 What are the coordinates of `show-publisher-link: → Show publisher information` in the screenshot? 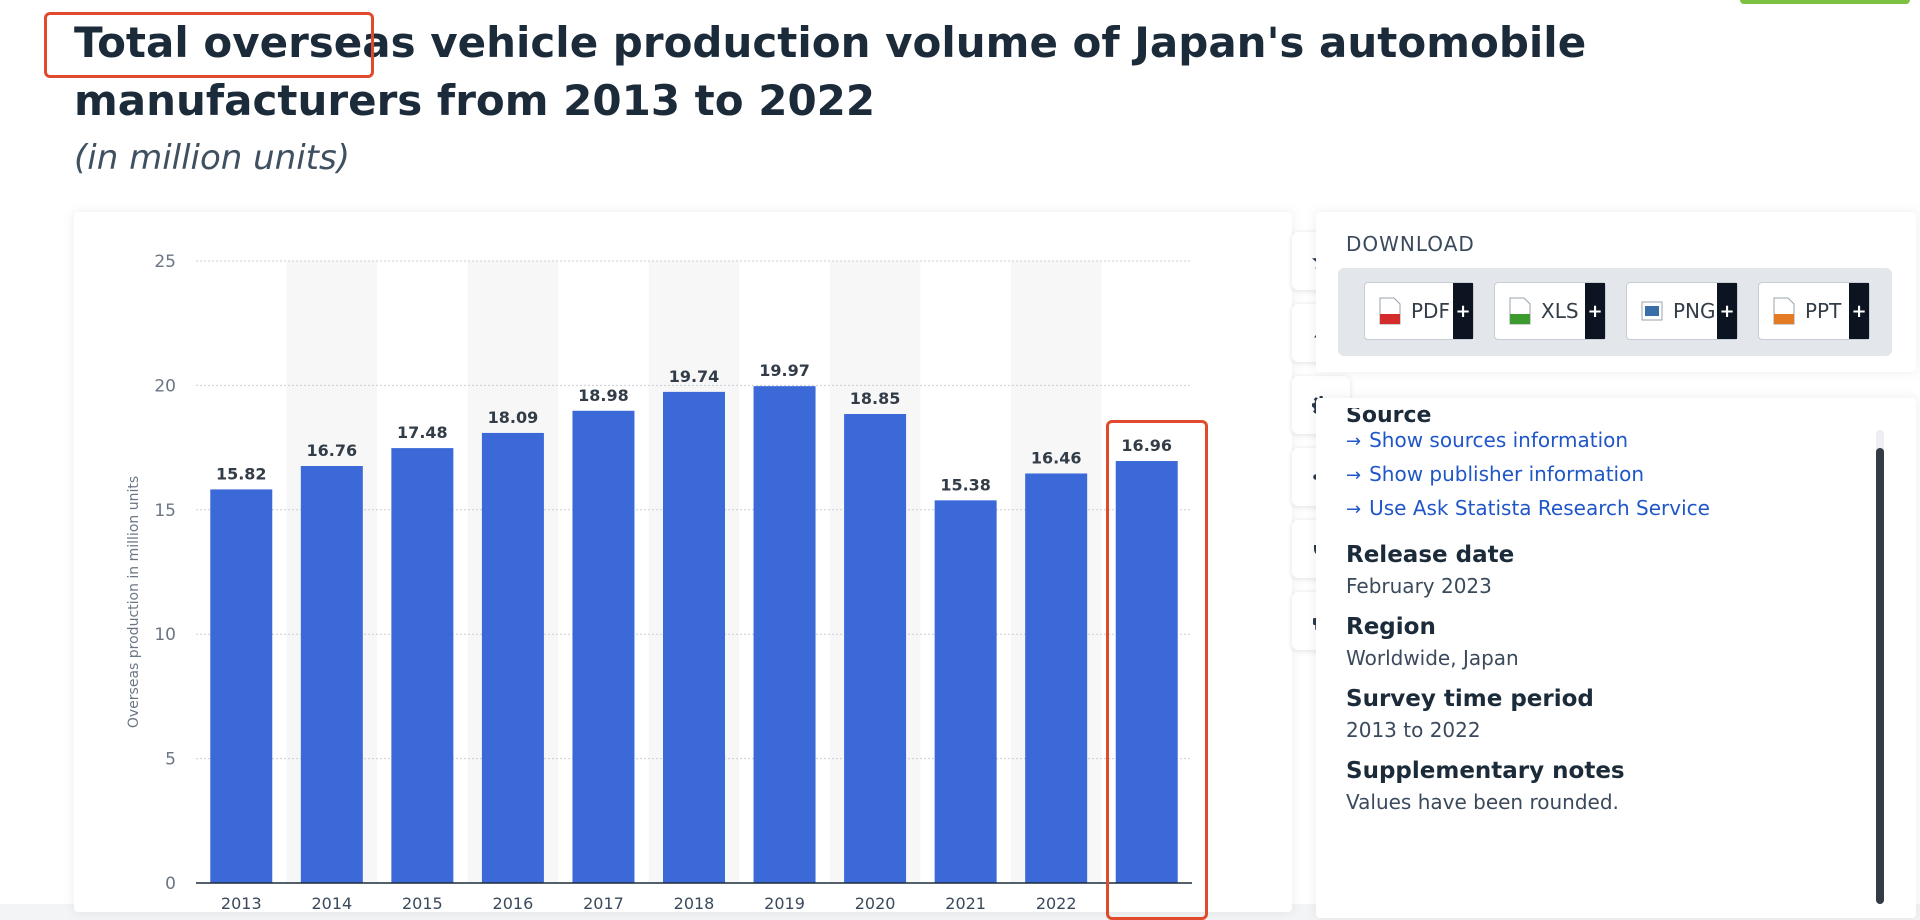 It's located at (1606, 475).